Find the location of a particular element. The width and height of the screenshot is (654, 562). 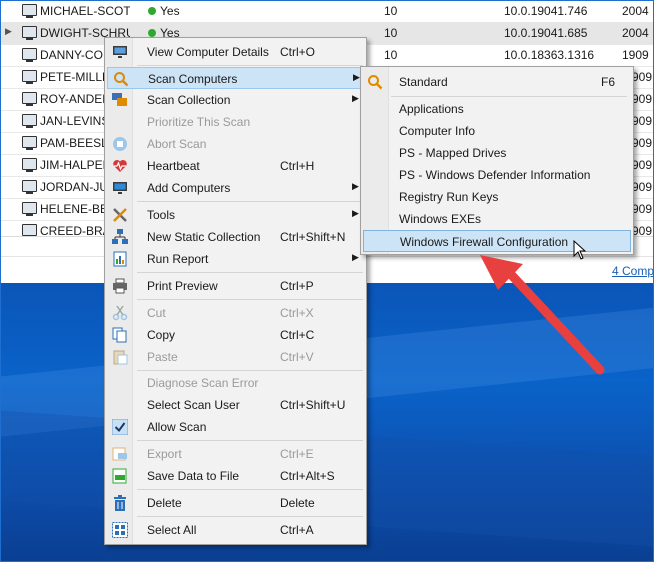

report-icon is located at coordinates (120, 259).